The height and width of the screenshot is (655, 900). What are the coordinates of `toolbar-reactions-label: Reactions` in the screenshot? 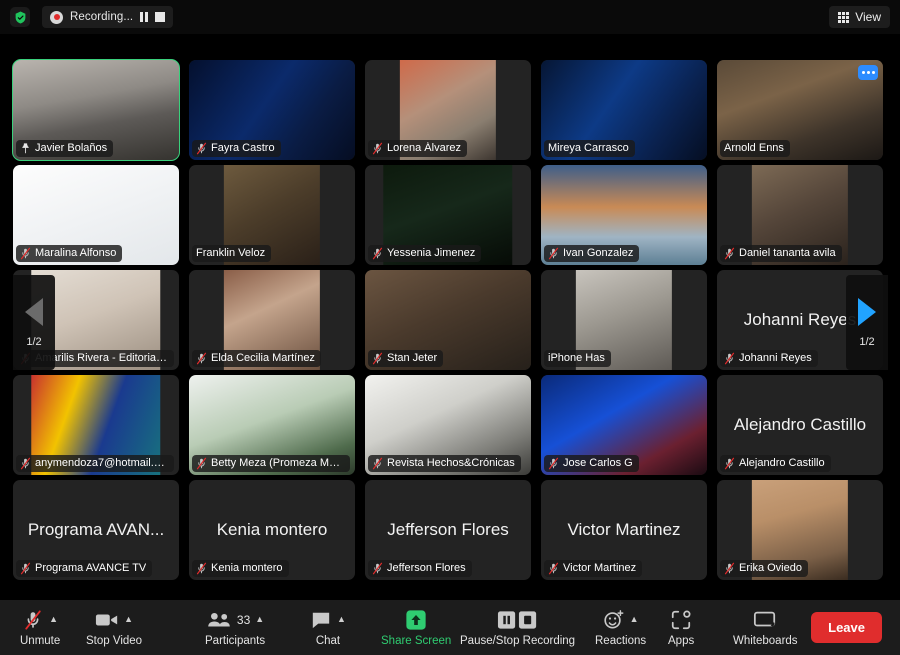 It's located at (621, 641).